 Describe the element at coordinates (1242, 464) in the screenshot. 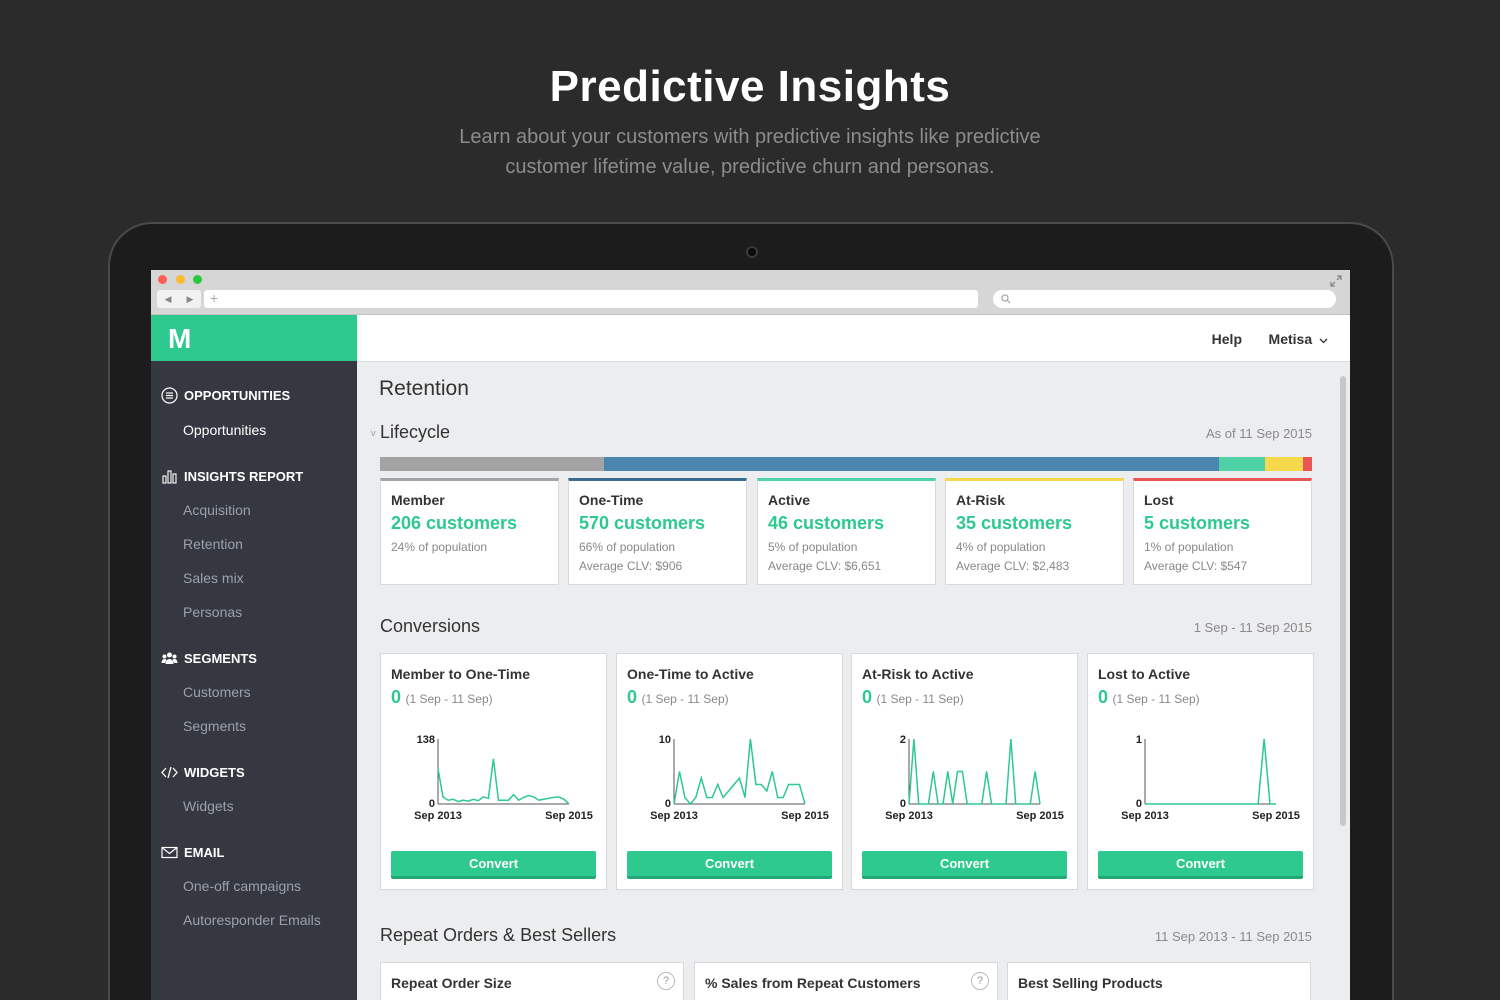

I see `lifecycle-bar-segment-active` at that location.